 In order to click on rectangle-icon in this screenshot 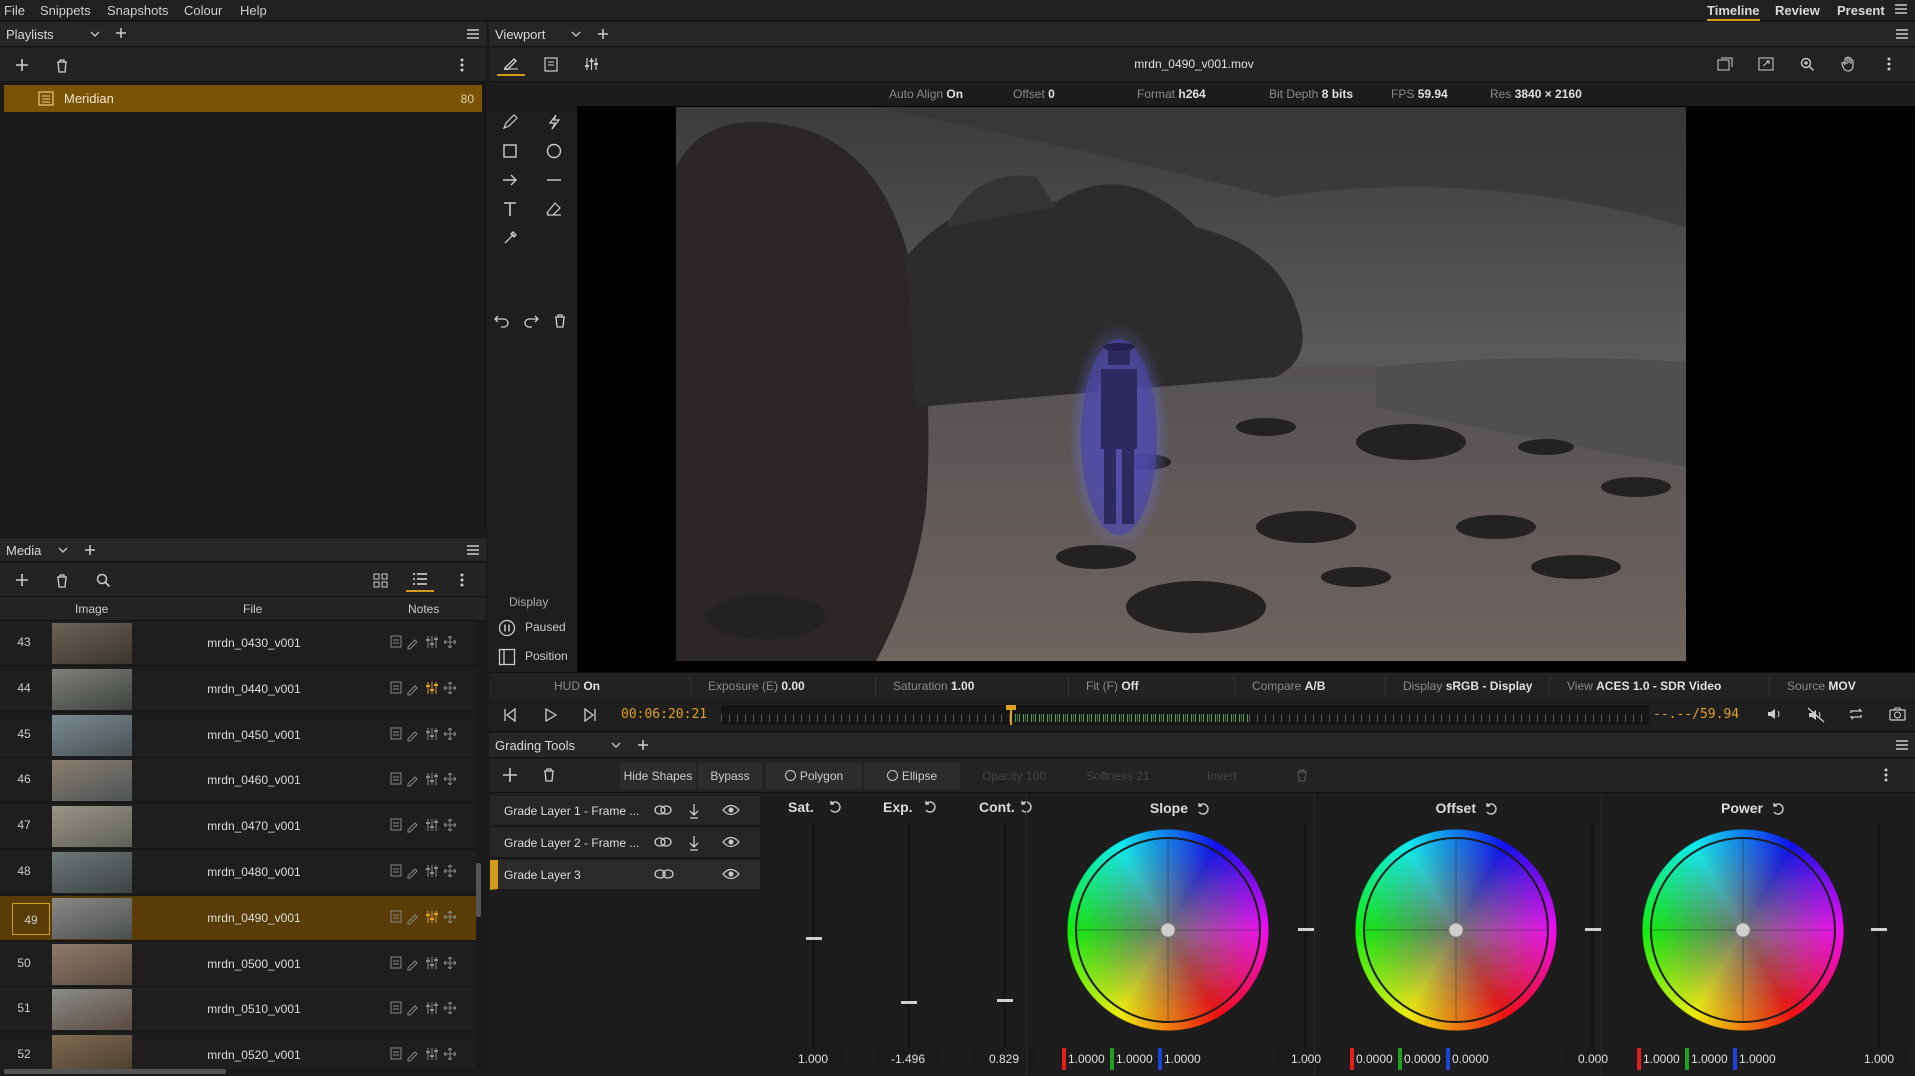, I will do `click(510, 151)`.